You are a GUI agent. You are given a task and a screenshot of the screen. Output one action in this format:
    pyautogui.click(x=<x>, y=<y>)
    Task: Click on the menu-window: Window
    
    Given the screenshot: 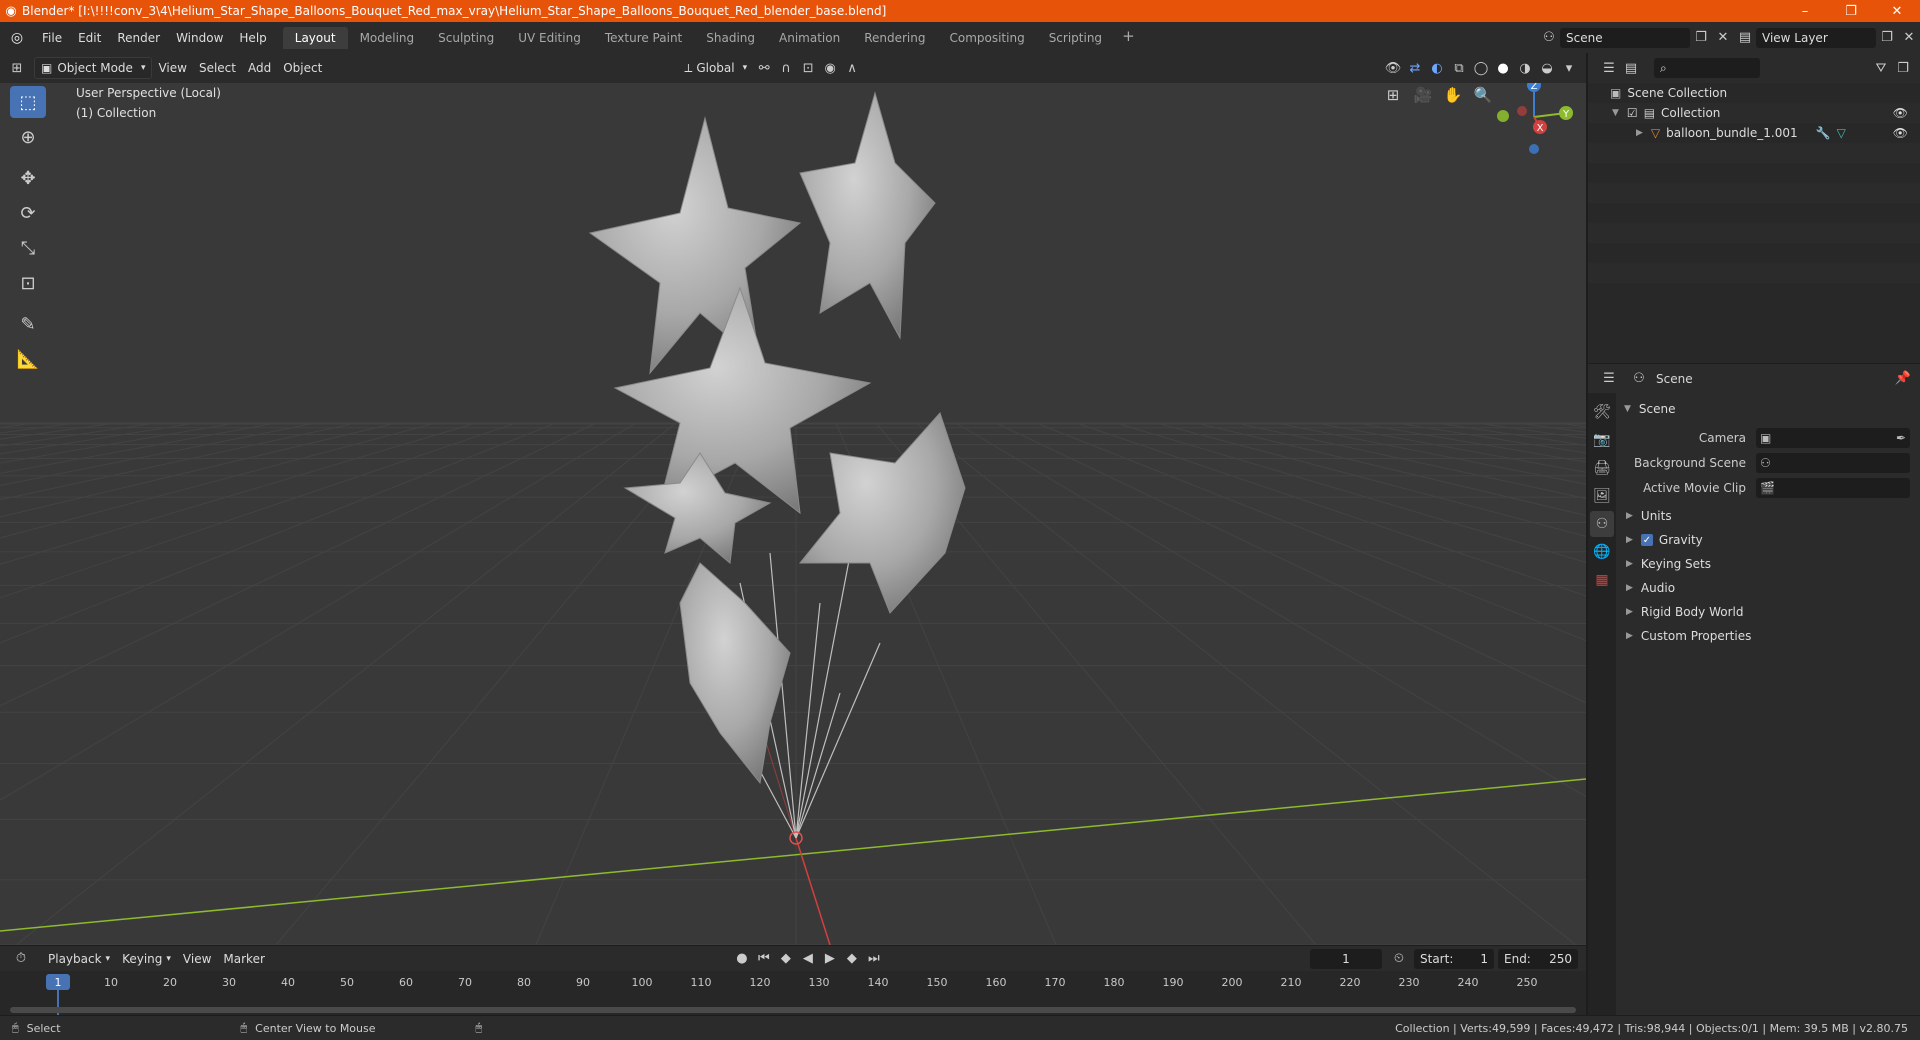 What is the action you would take?
    pyautogui.click(x=199, y=38)
    